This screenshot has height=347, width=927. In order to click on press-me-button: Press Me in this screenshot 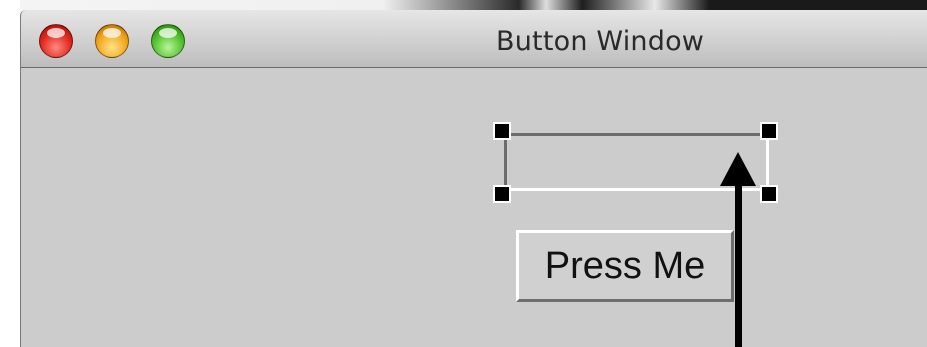, I will do `click(625, 266)`.